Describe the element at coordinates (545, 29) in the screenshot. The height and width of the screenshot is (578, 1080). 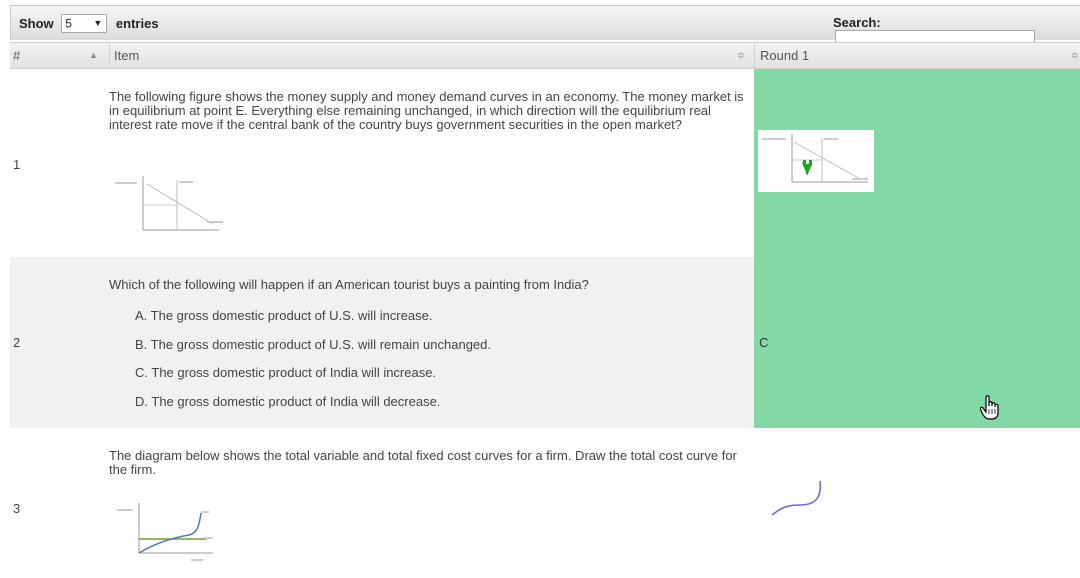
I see `table-toolbar: Show 5 ▼ entries Search:` at that location.